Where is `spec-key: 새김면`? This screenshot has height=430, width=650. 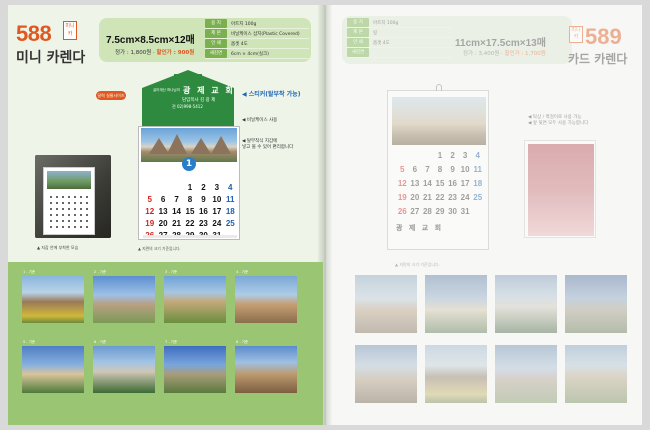
spec-key: 새김면 is located at coordinates (358, 52).